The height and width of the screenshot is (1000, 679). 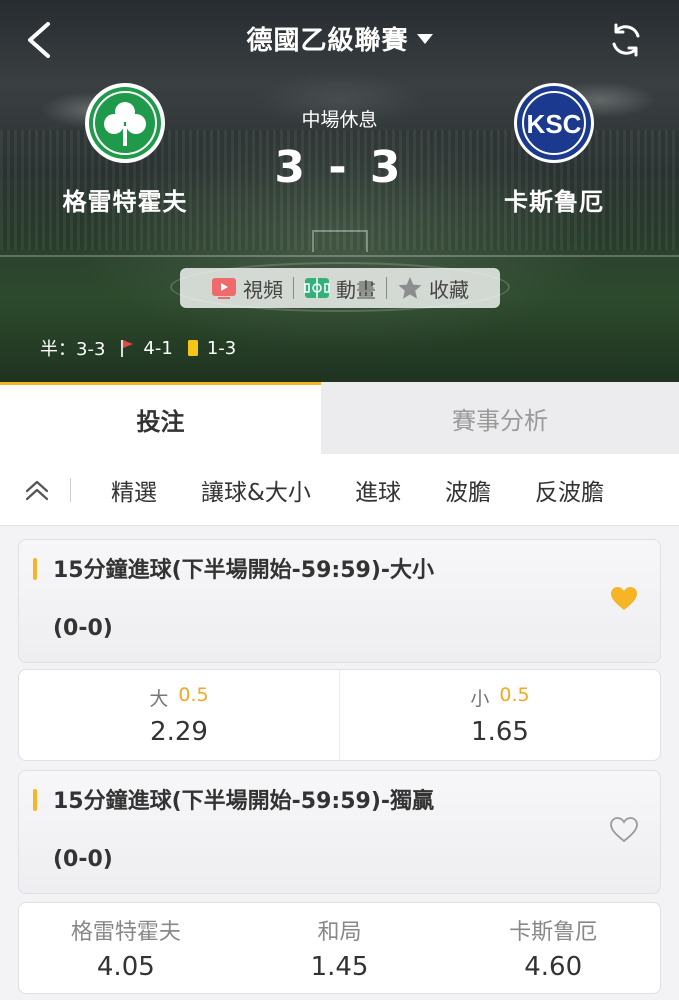 What do you see at coordinates (356, 289) in the screenshot?
I see `animation-label: 動畫` at bounding box center [356, 289].